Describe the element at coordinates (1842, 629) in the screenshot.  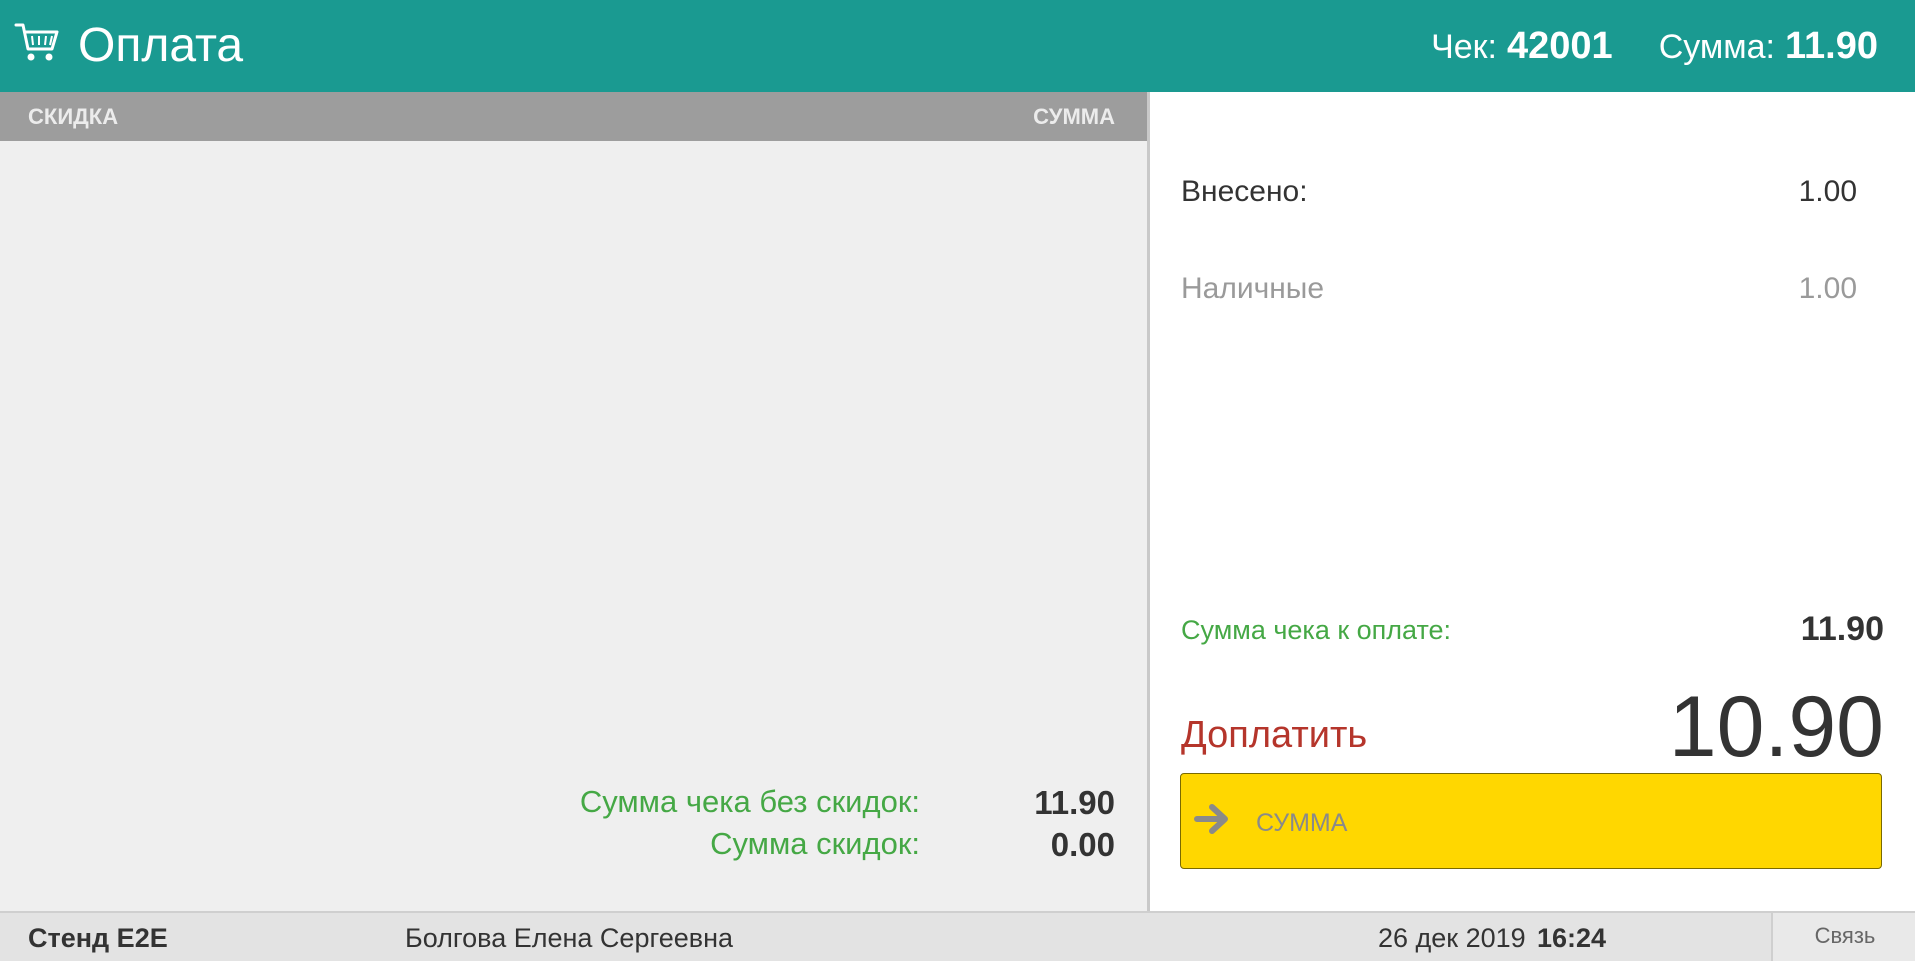
I see `check-due-value: 11.90` at that location.